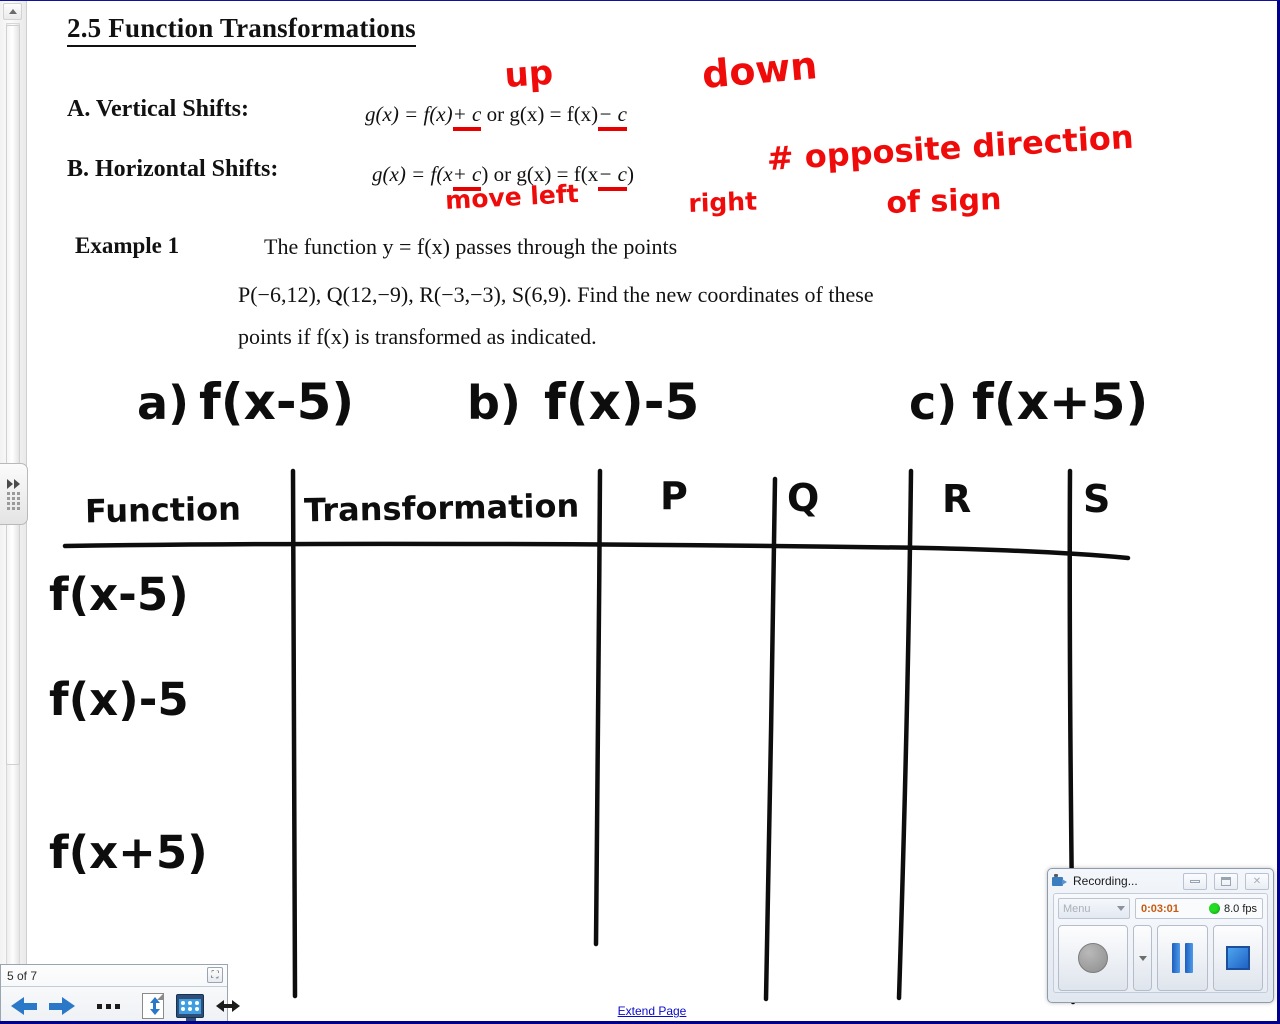  Describe the element at coordinates (13, 500) in the screenshot. I see `grip-dots-icon` at that location.